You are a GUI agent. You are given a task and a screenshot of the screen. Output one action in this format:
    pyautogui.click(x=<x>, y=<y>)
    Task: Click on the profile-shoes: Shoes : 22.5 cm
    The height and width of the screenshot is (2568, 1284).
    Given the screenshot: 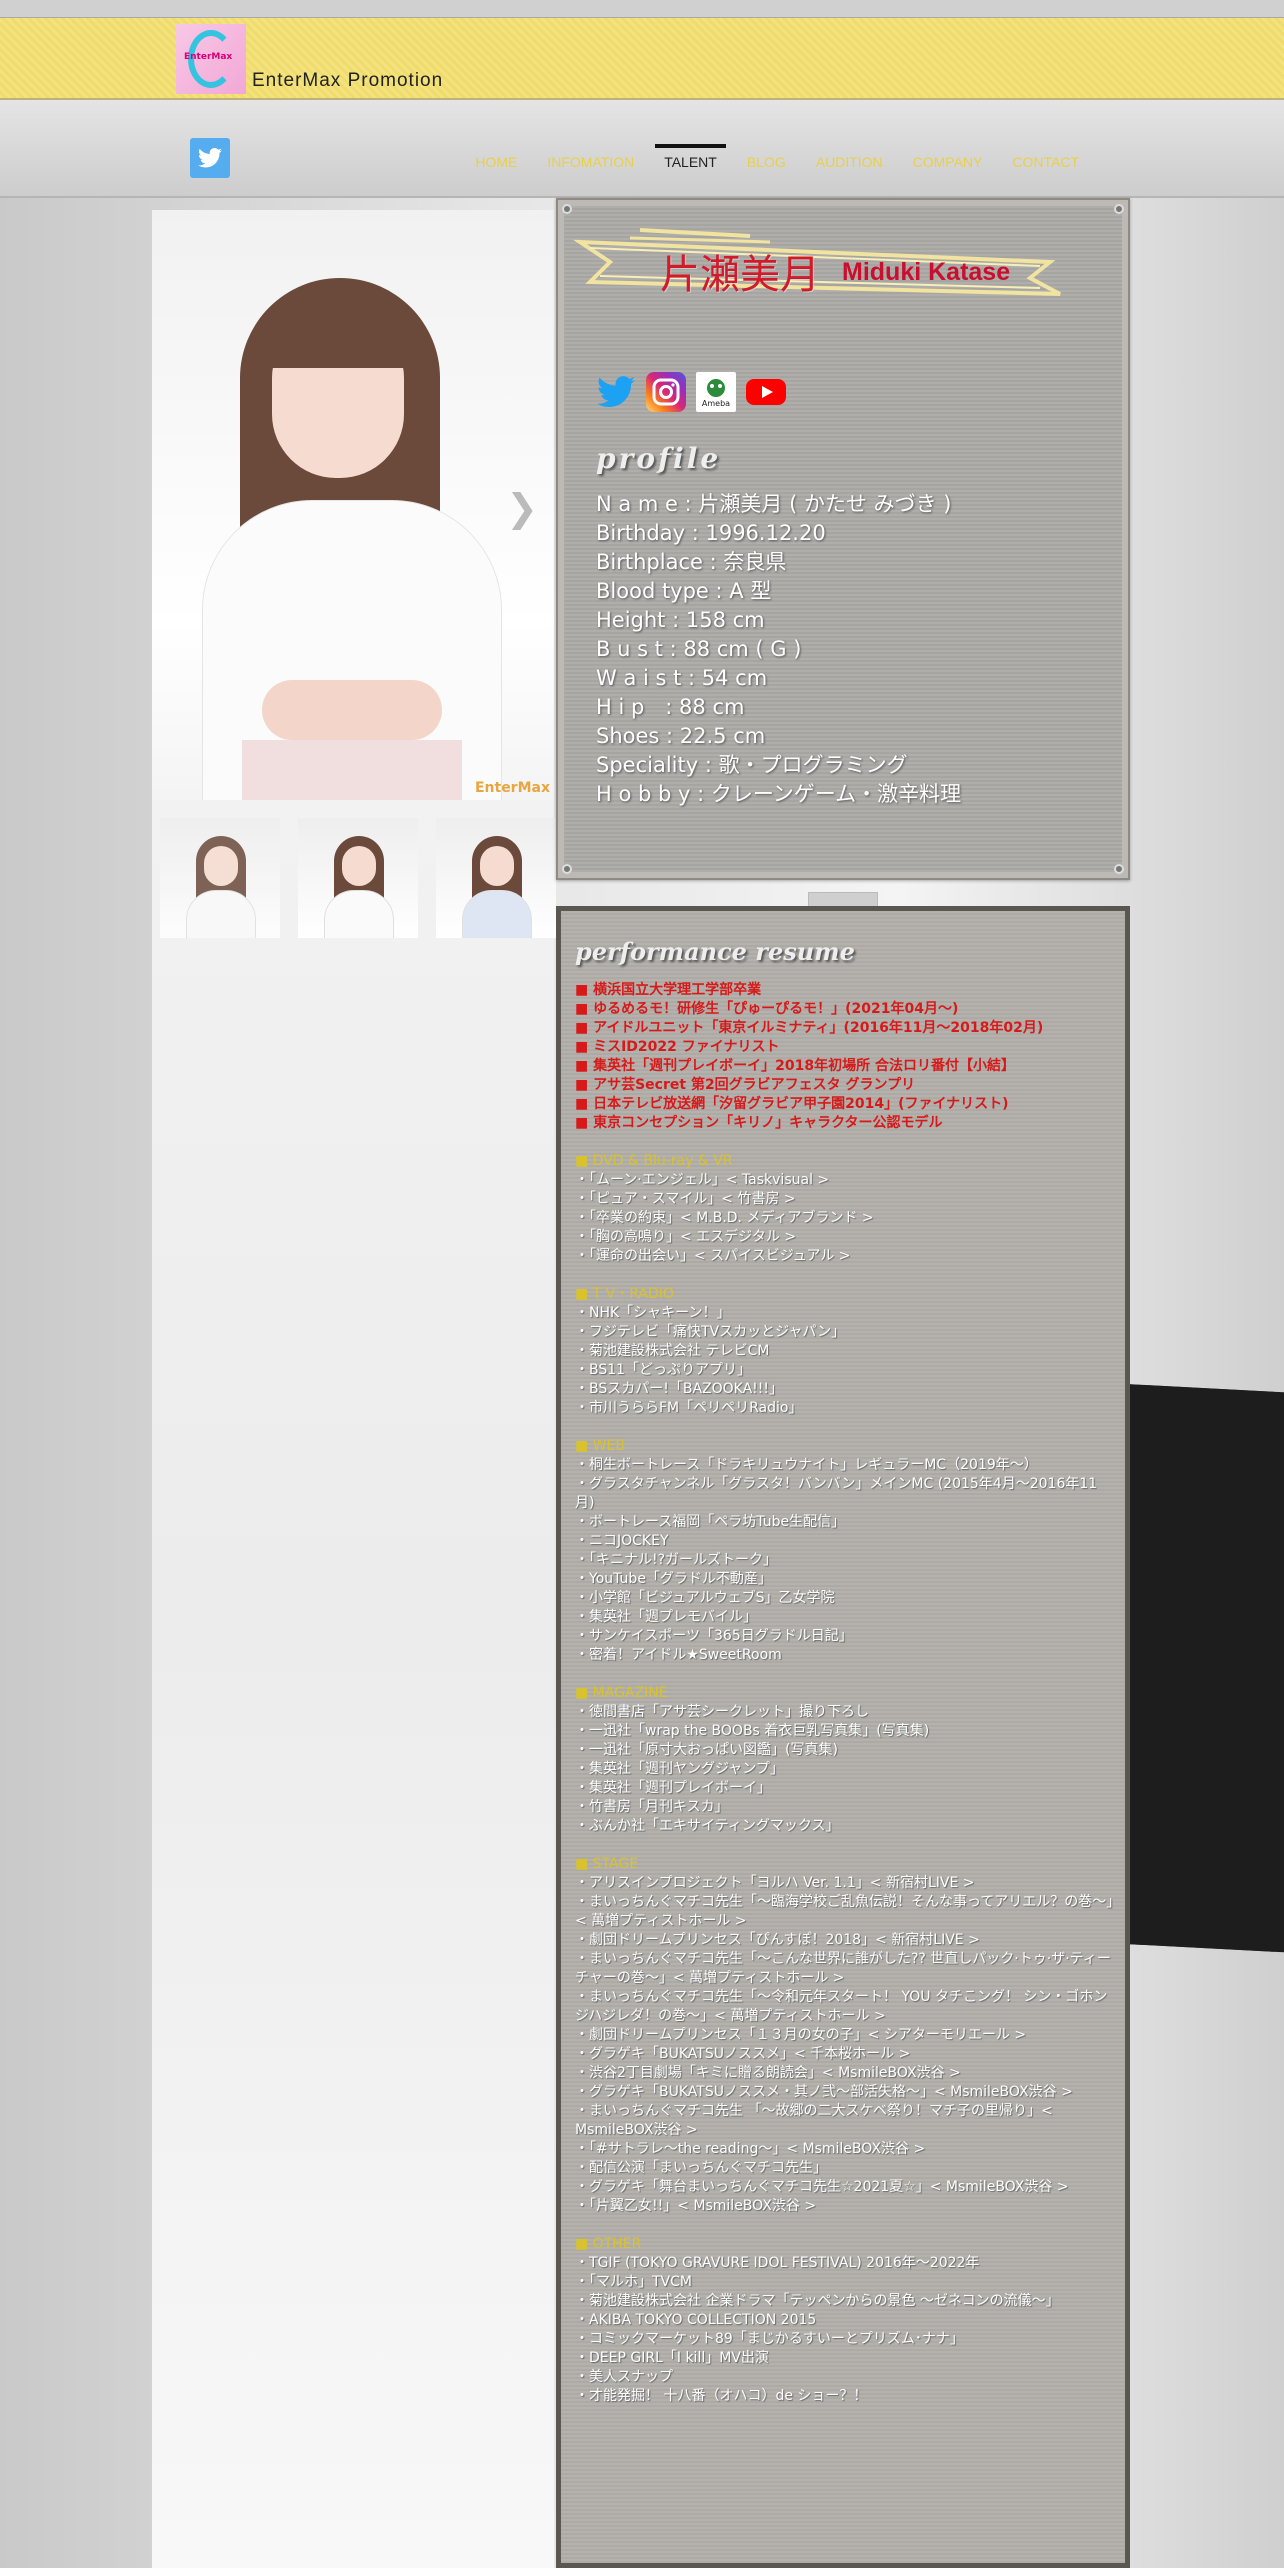 What is the action you would take?
    pyautogui.click(x=681, y=736)
    